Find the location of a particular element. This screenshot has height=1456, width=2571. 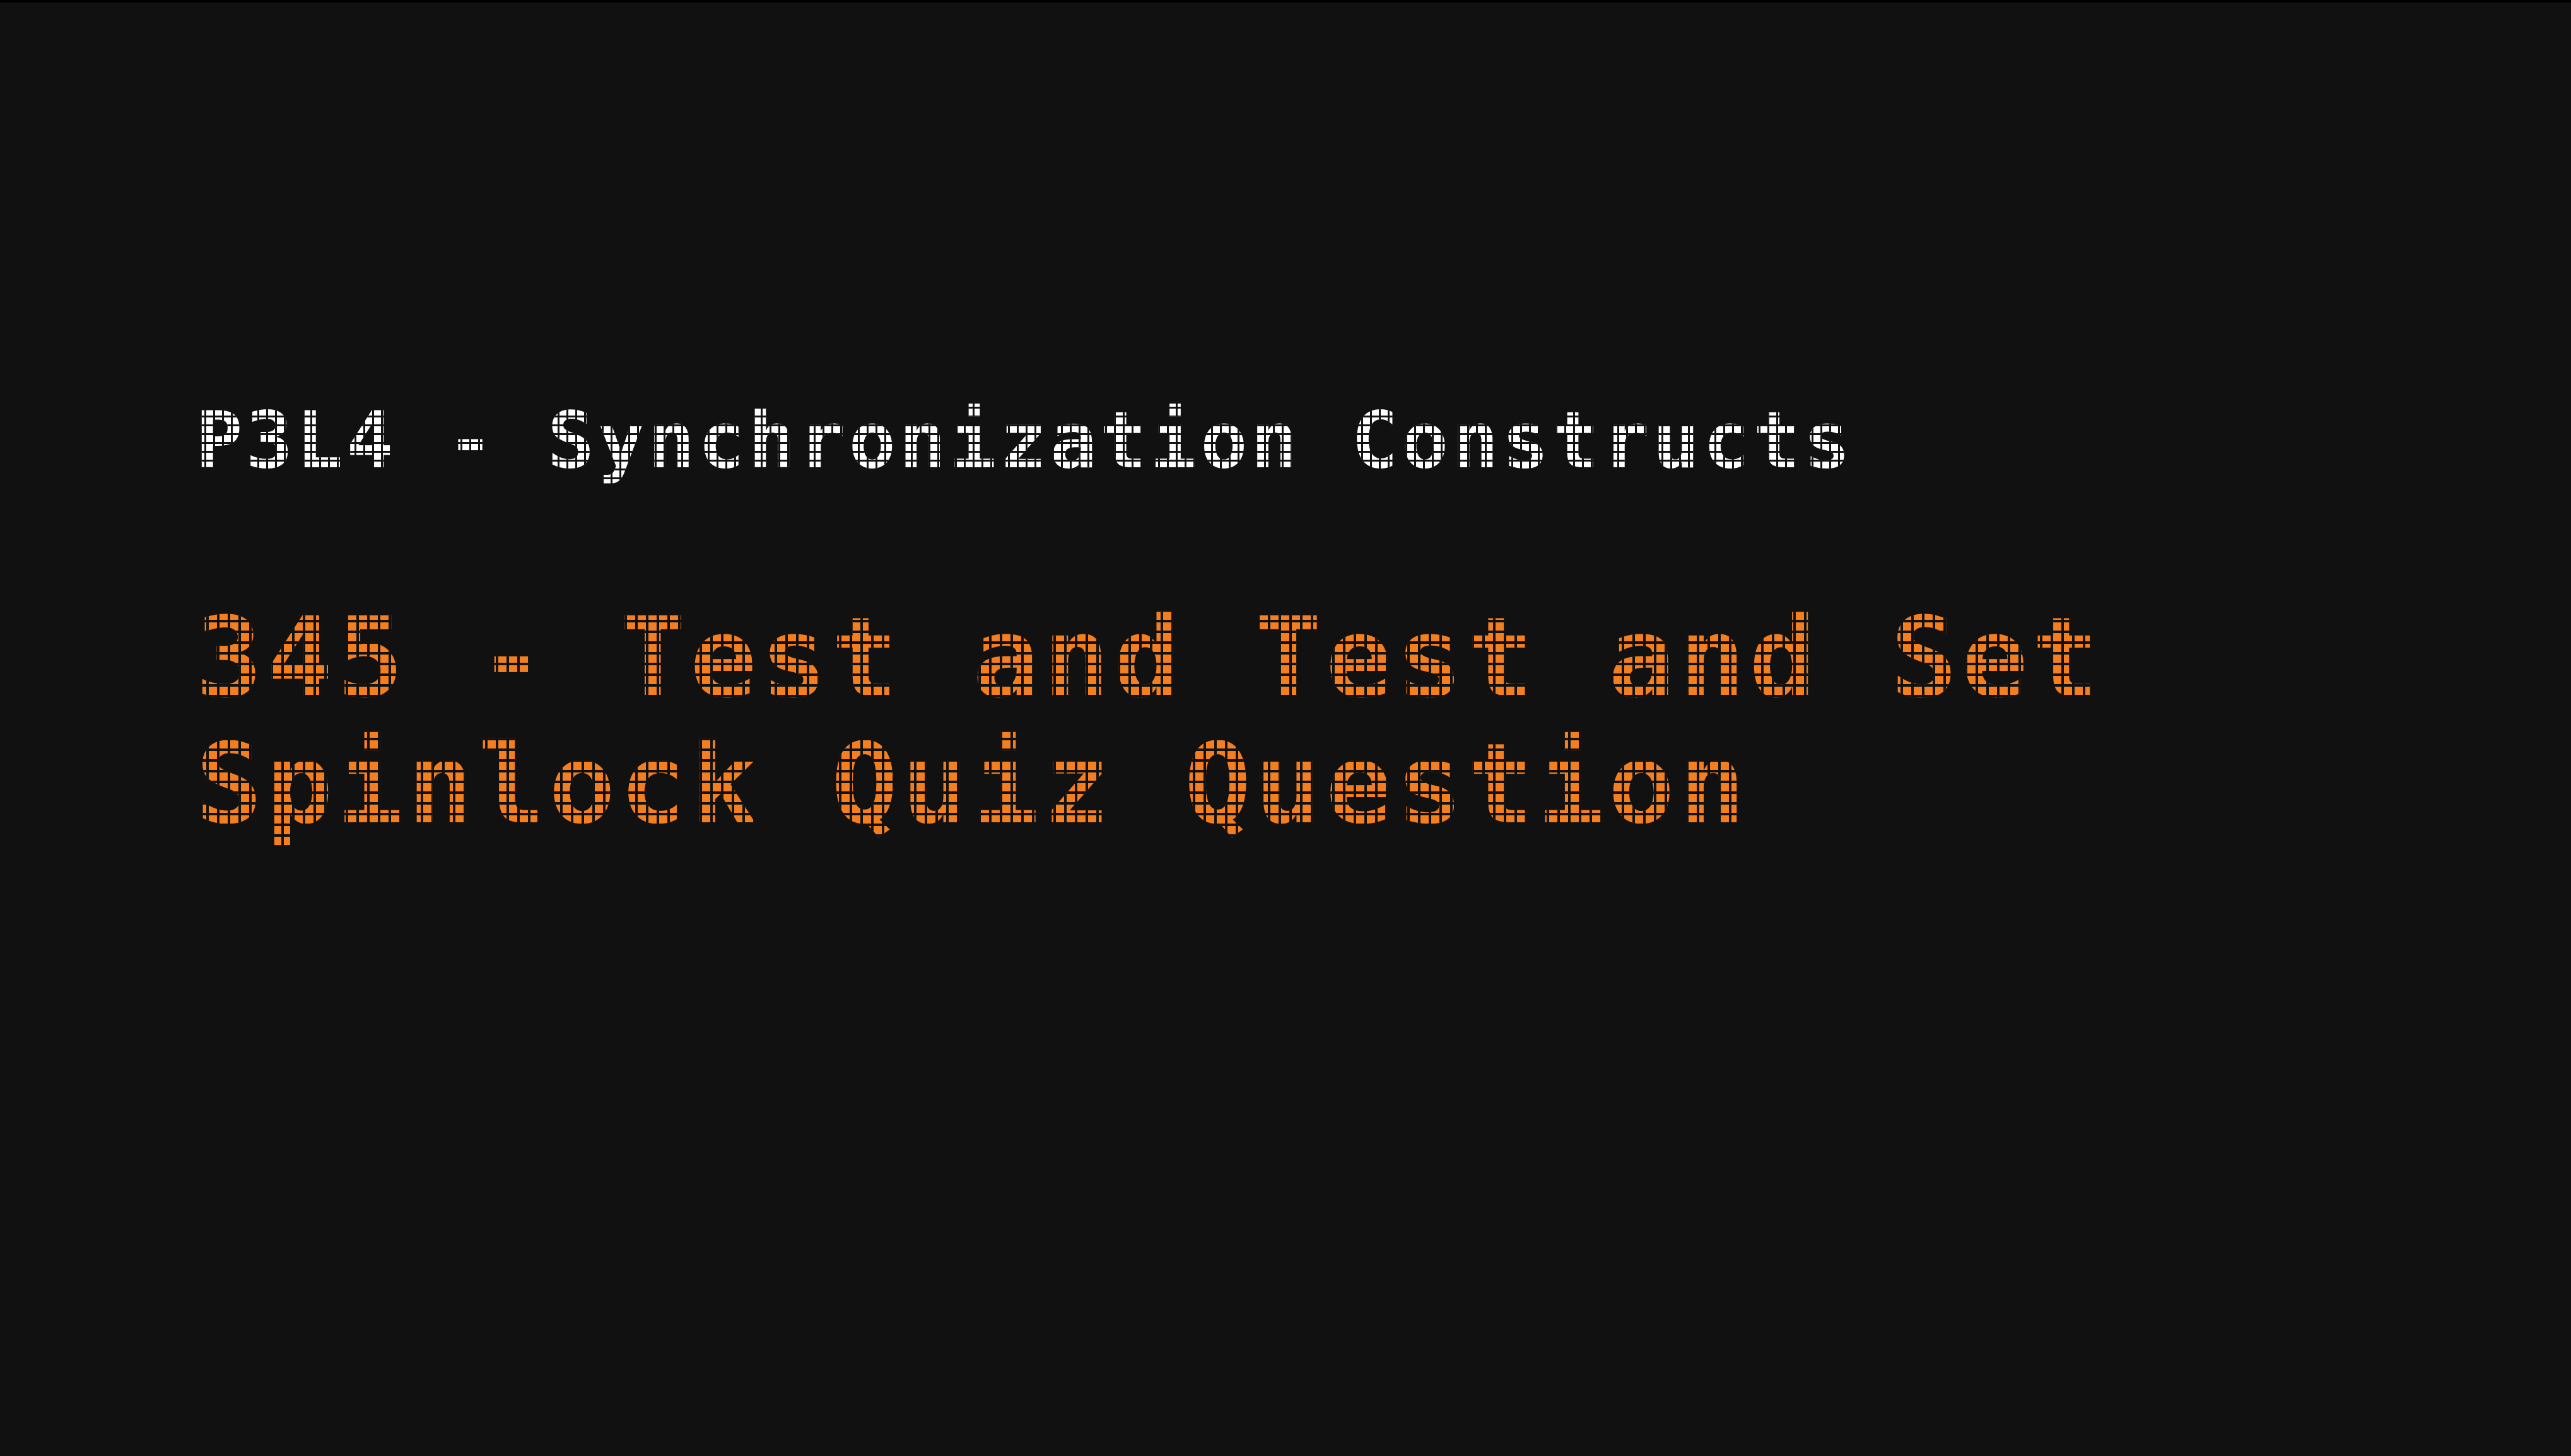

course-title: P3L4 - Synchronization Constructs is located at coordinates (1025, 440).